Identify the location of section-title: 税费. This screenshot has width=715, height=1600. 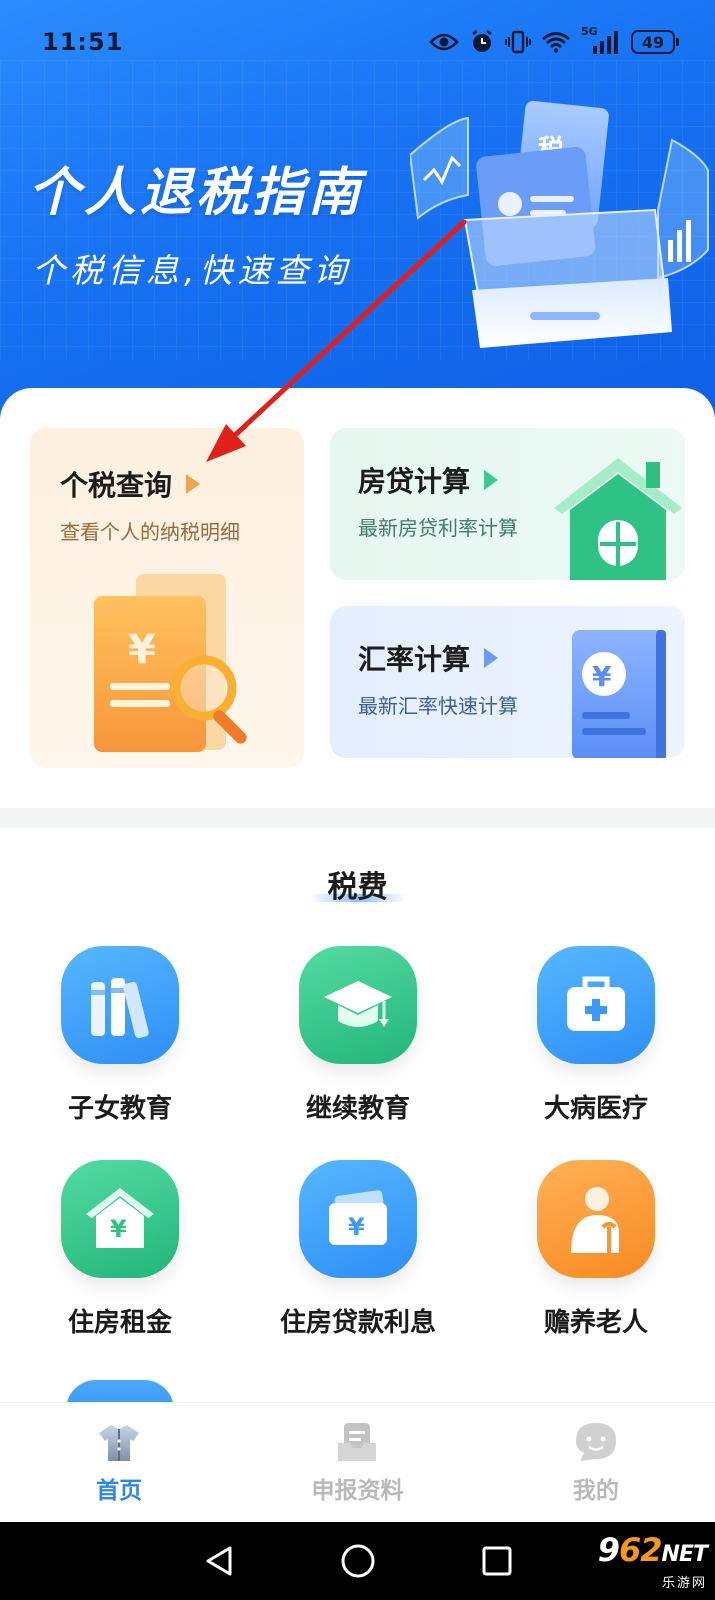
(357, 887).